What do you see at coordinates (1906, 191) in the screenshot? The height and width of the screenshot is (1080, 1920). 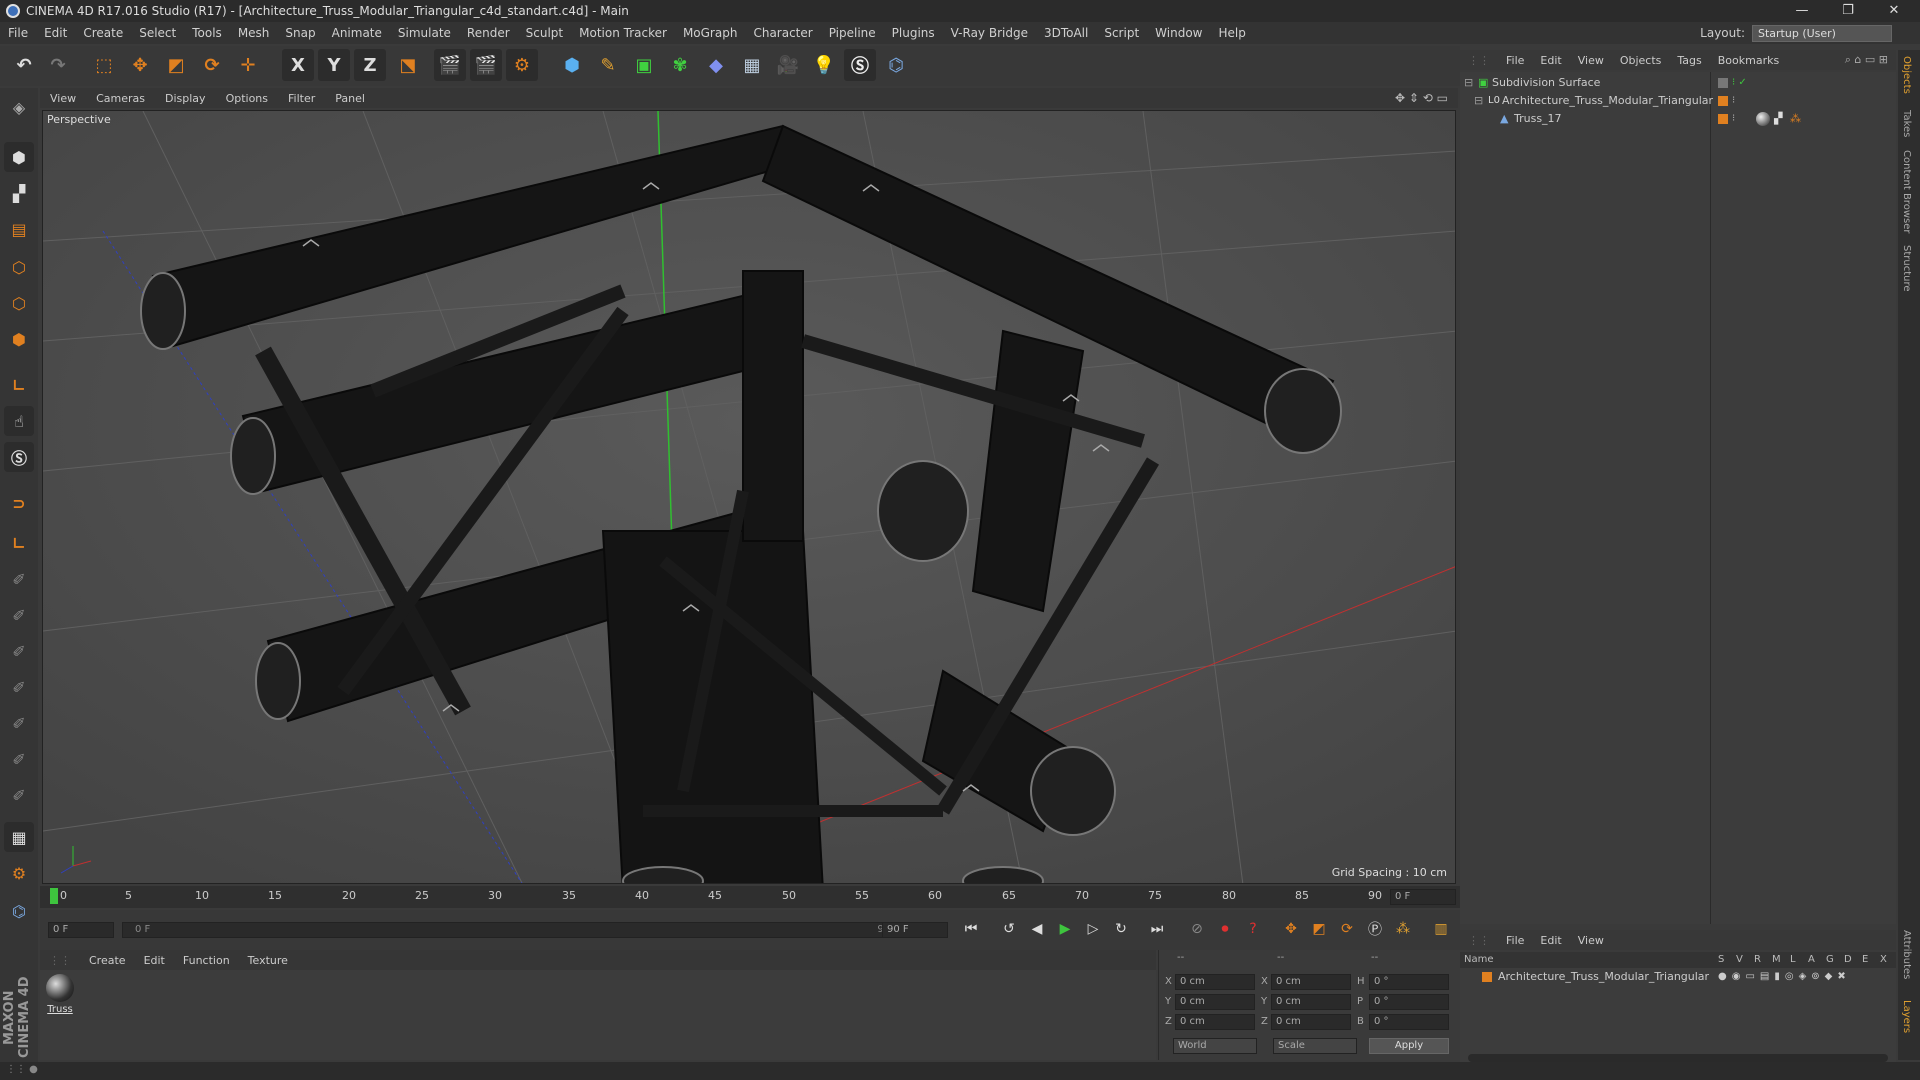 I see `tab-content-browser: Content Browser` at bounding box center [1906, 191].